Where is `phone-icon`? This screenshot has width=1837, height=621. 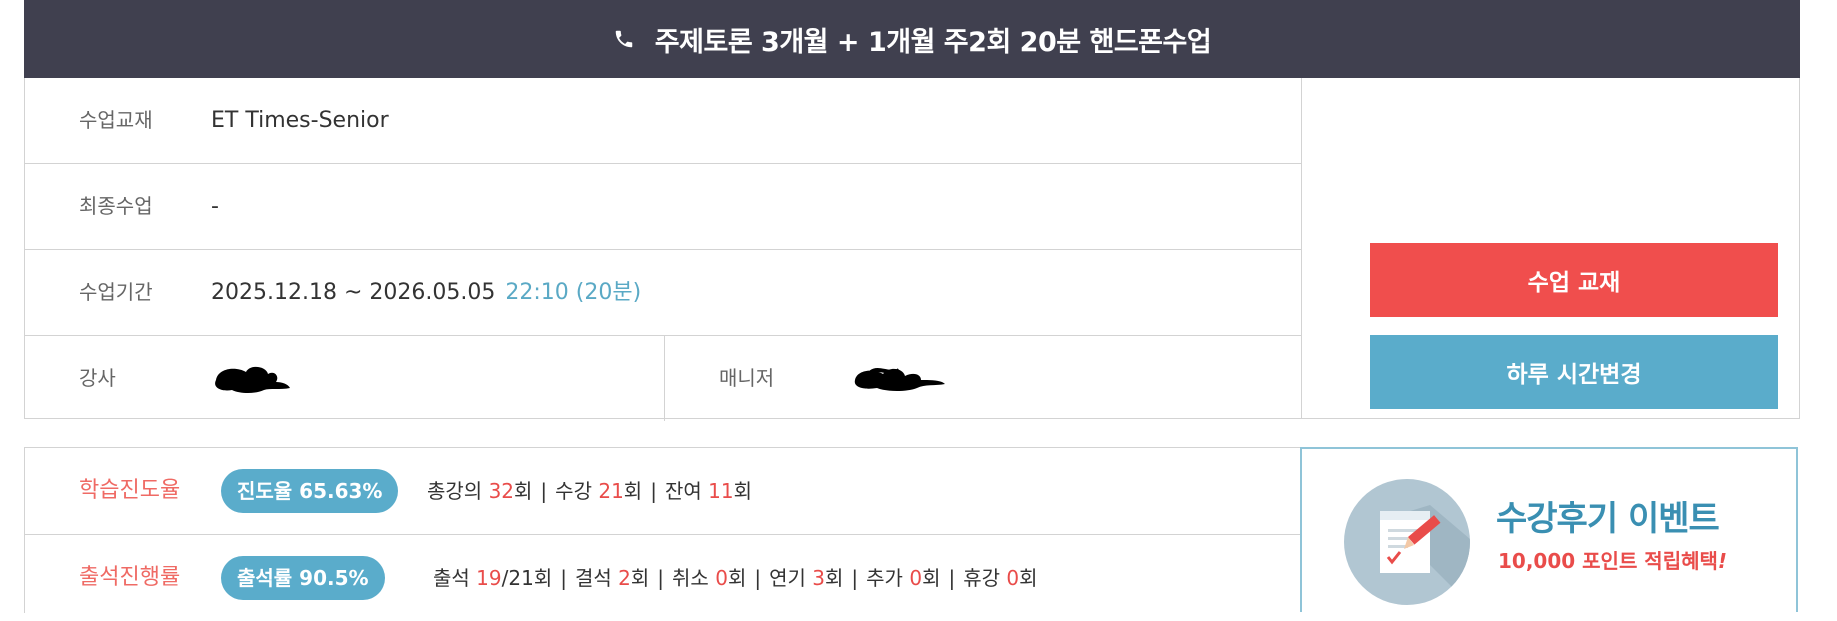
phone-icon is located at coordinates (624, 39).